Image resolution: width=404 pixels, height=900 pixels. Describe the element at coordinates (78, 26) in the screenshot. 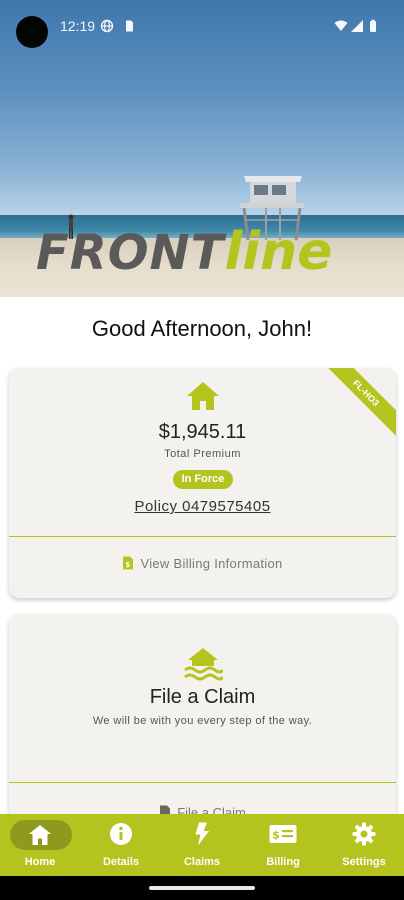

I see `status-time: 12:19` at that location.